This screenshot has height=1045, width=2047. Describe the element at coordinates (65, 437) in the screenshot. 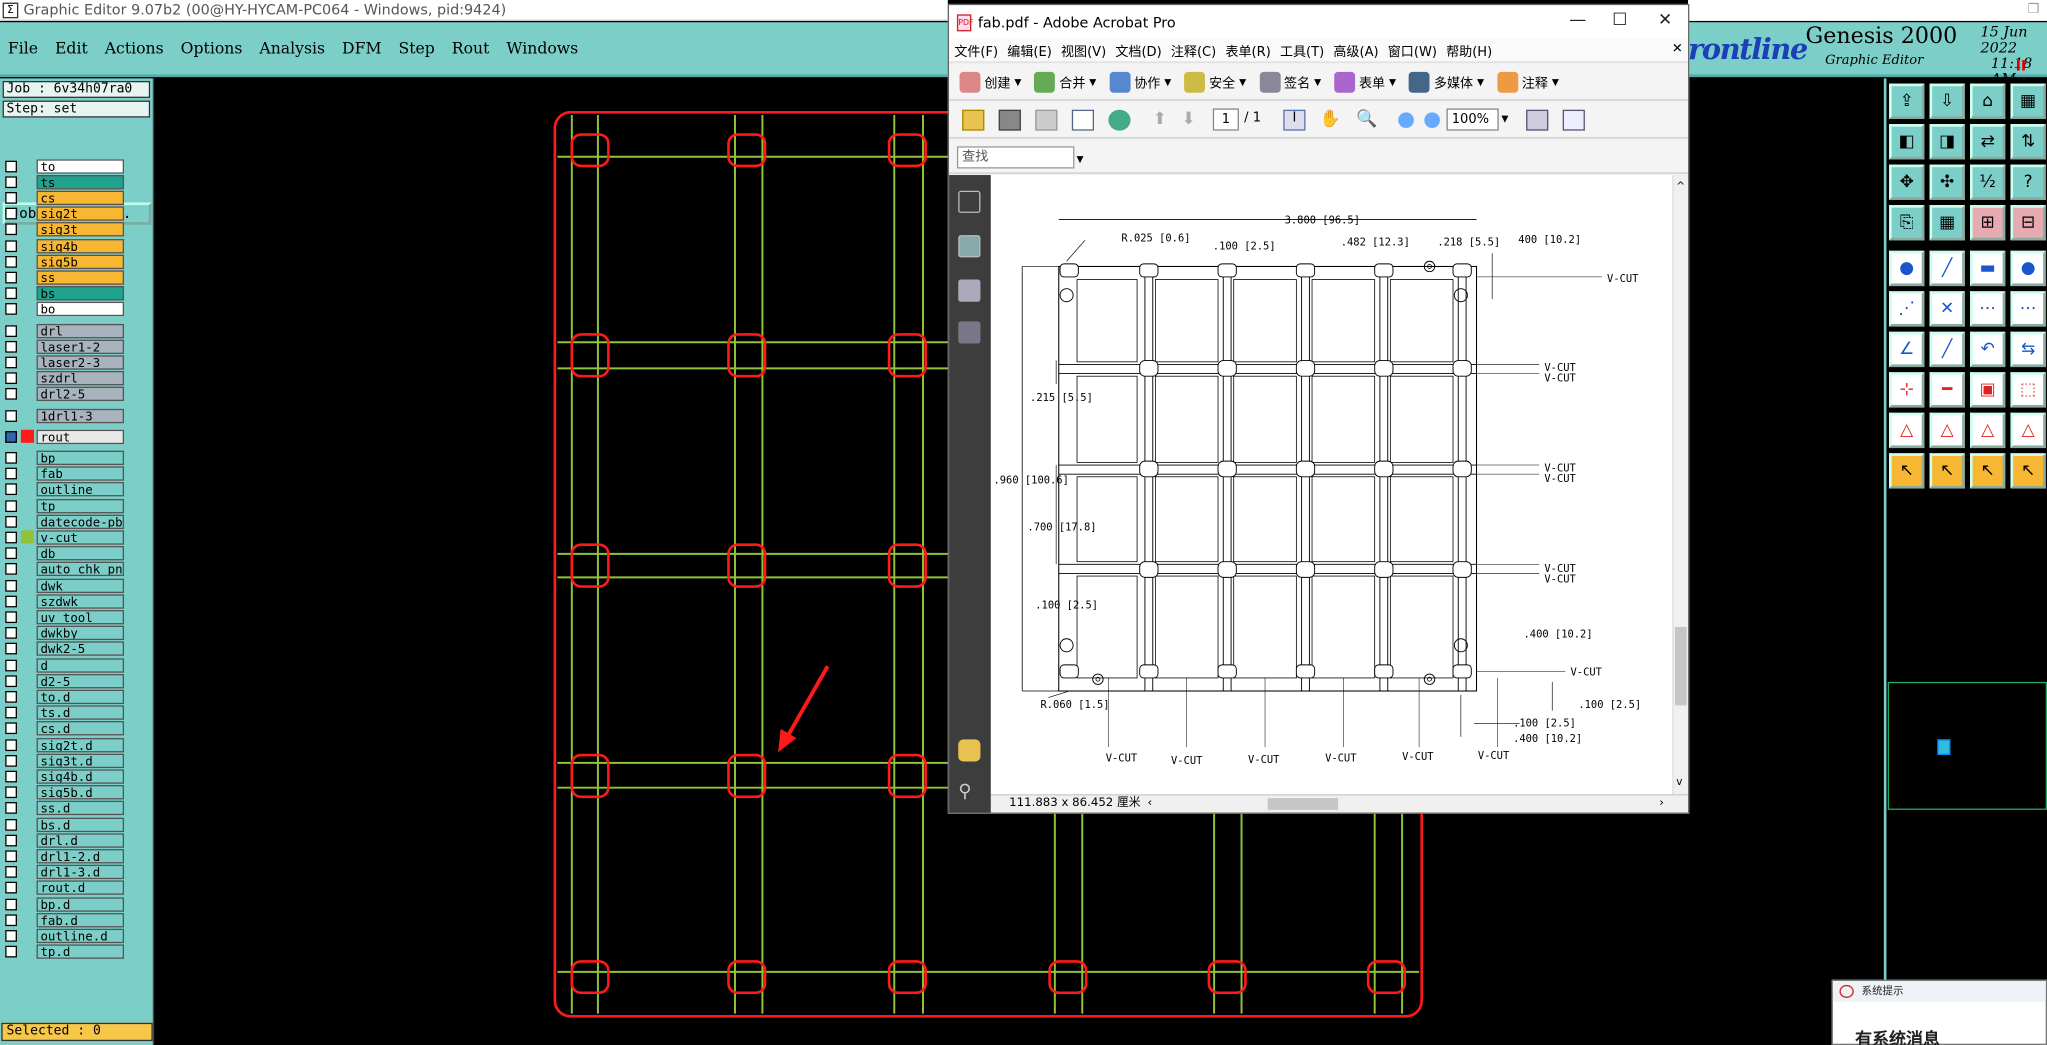

I see `layer-row-rout: rout` at that location.